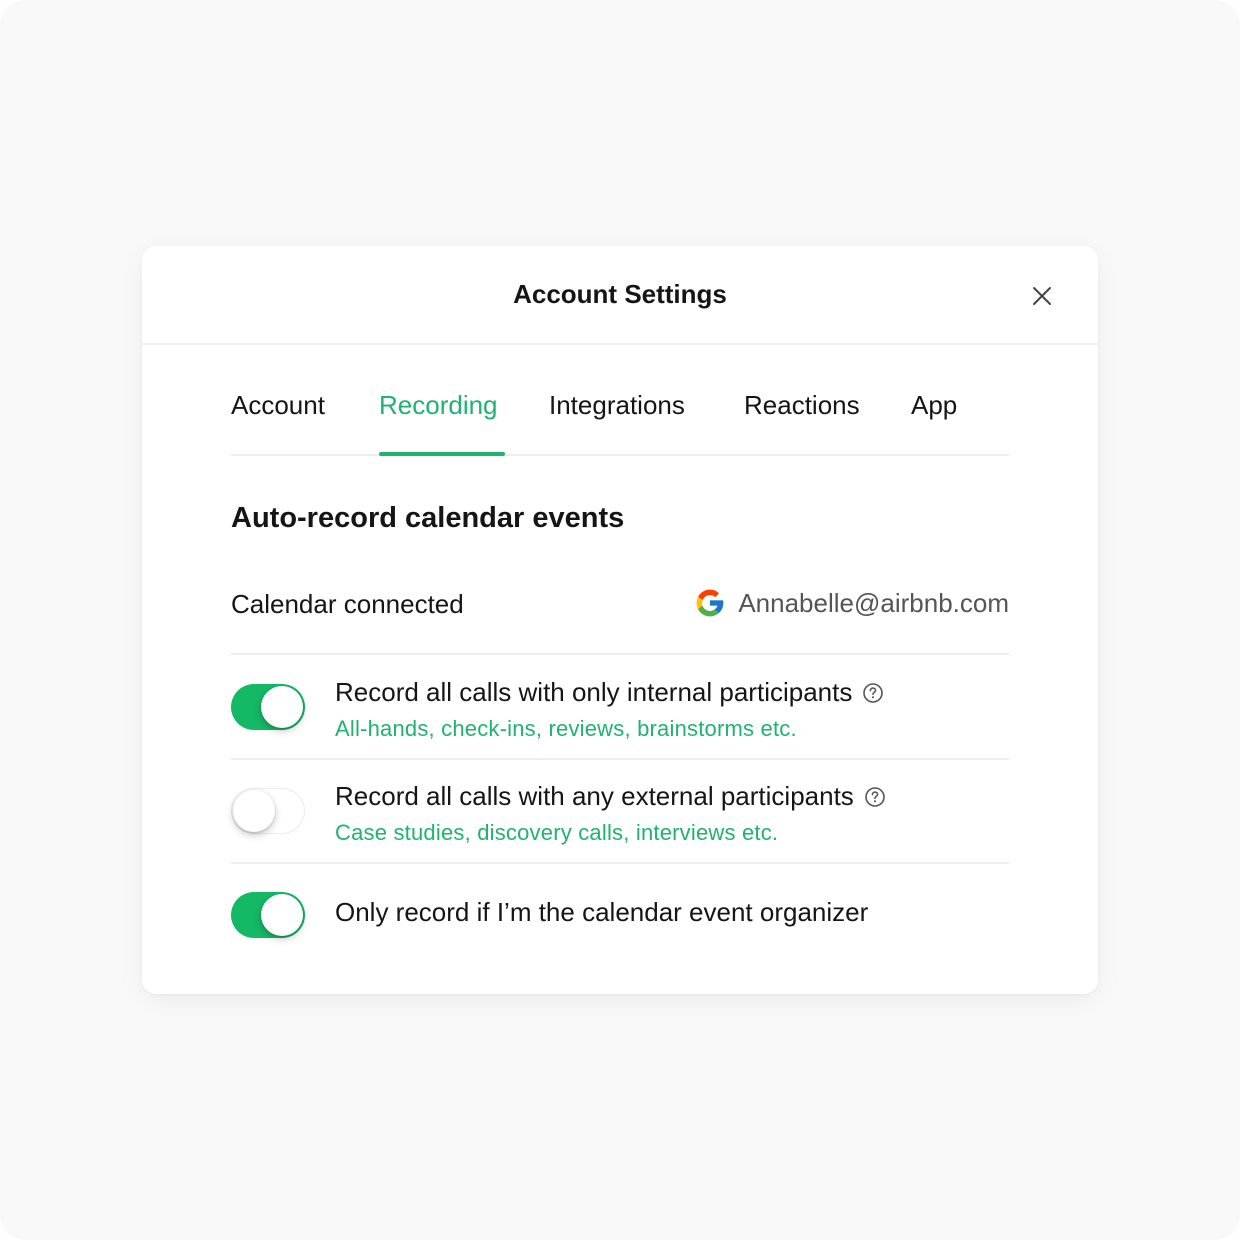 This screenshot has height=1240, width=1240. What do you see at coordinates (710, 603) in the screenshot?
I see `google-icon` at bounding box center [710, 603].